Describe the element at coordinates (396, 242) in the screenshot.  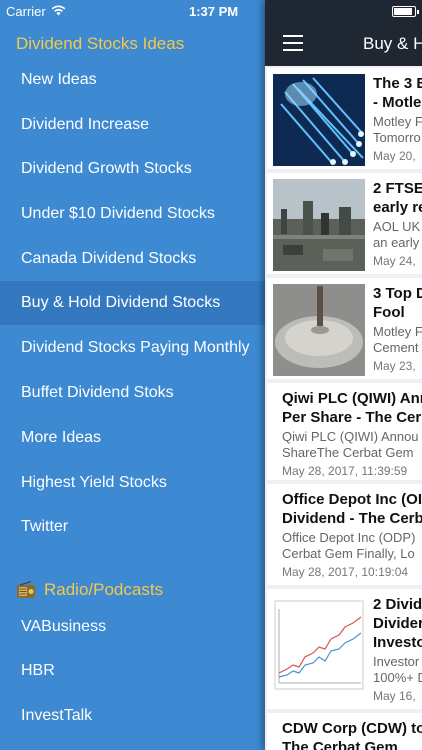
I see `article-snippet: an early` at that location.